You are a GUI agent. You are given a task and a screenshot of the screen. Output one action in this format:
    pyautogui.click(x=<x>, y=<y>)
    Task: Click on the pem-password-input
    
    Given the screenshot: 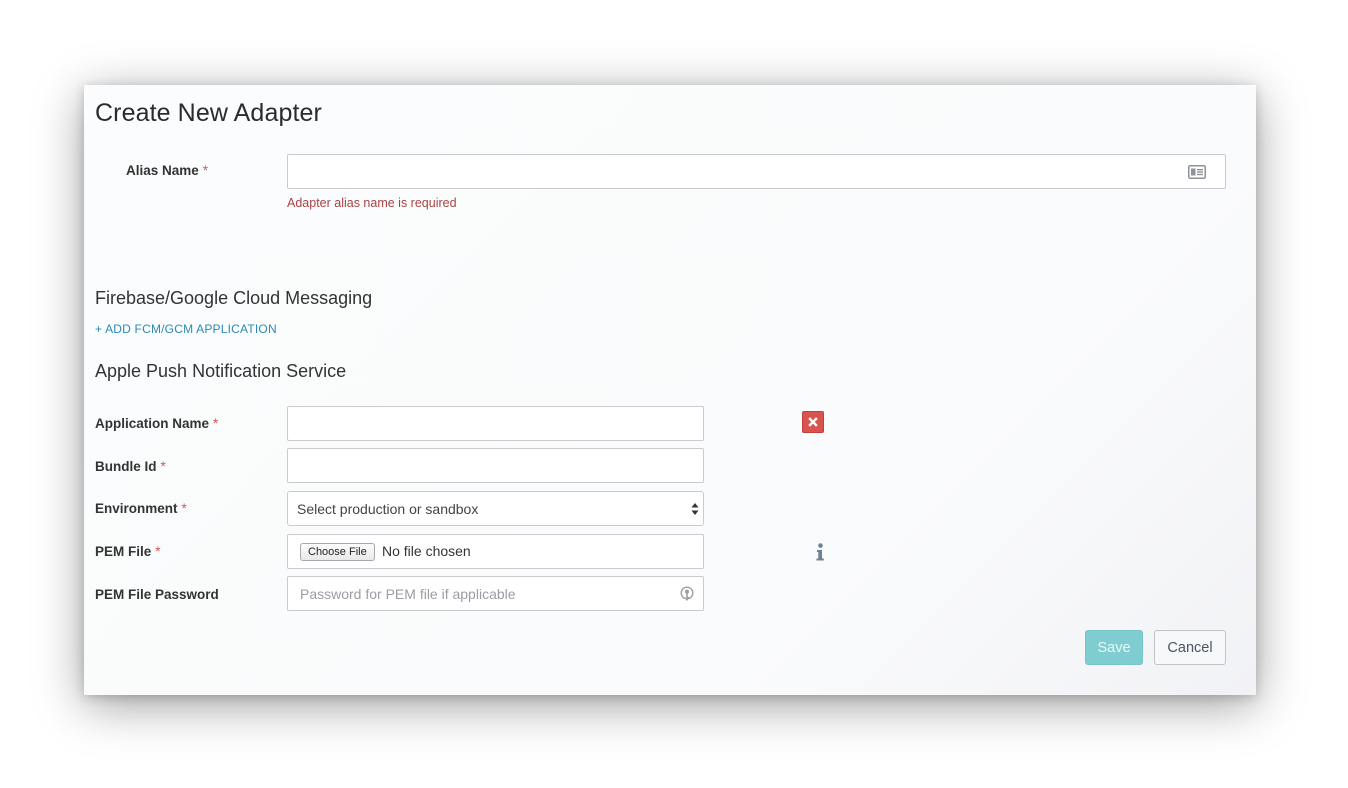 What is the action you would take?
    pyautogui.click(x=495, y=593)
    